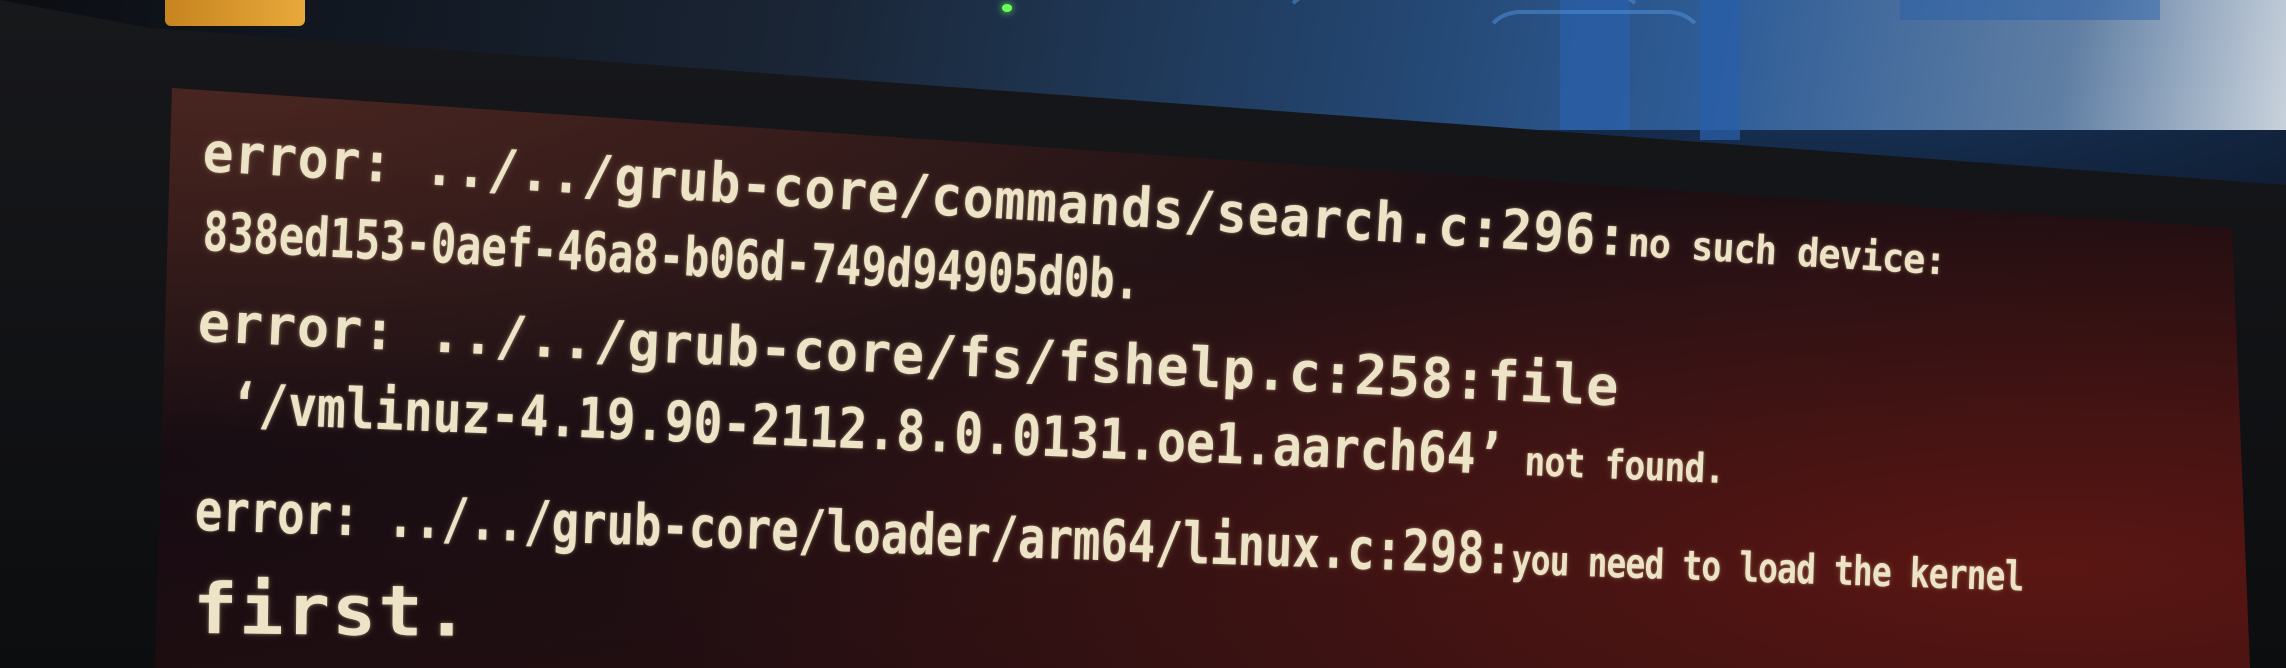 This screenshot has height=668, width=2286. What do you see at coordinates (1614, 465) in the screenshot?
I see `line-4-tail: not found.` at bounding box center [1614, 465].